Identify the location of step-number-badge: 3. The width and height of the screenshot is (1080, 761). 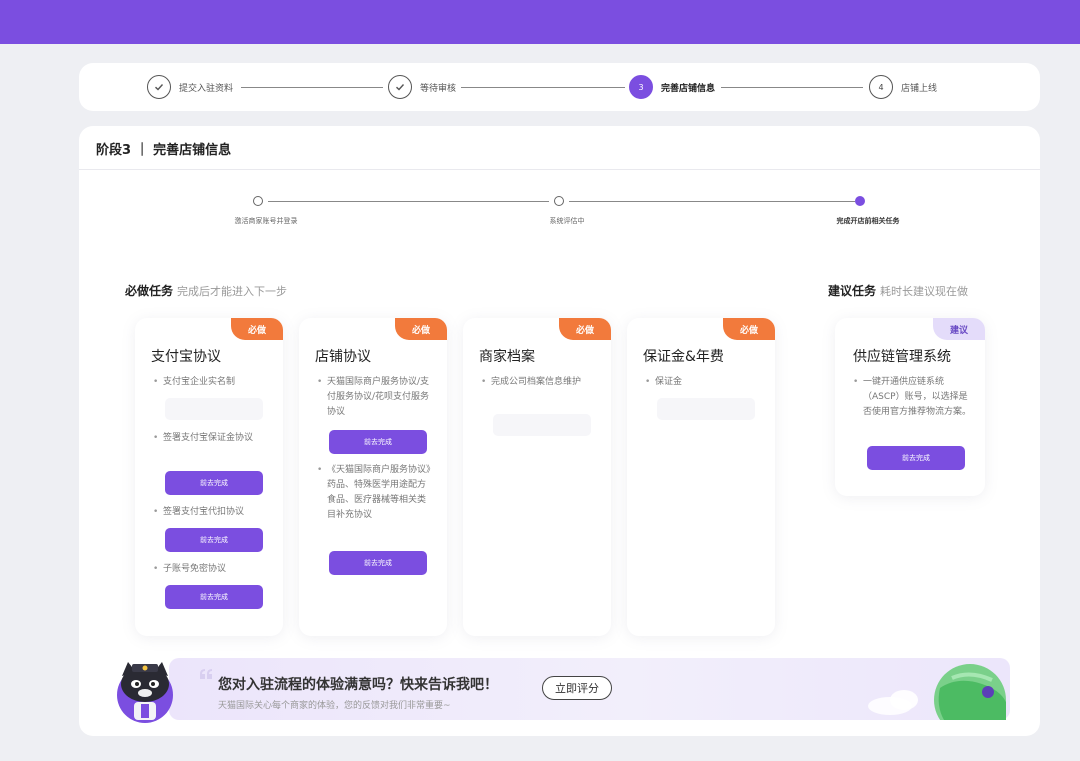
(641, 87).